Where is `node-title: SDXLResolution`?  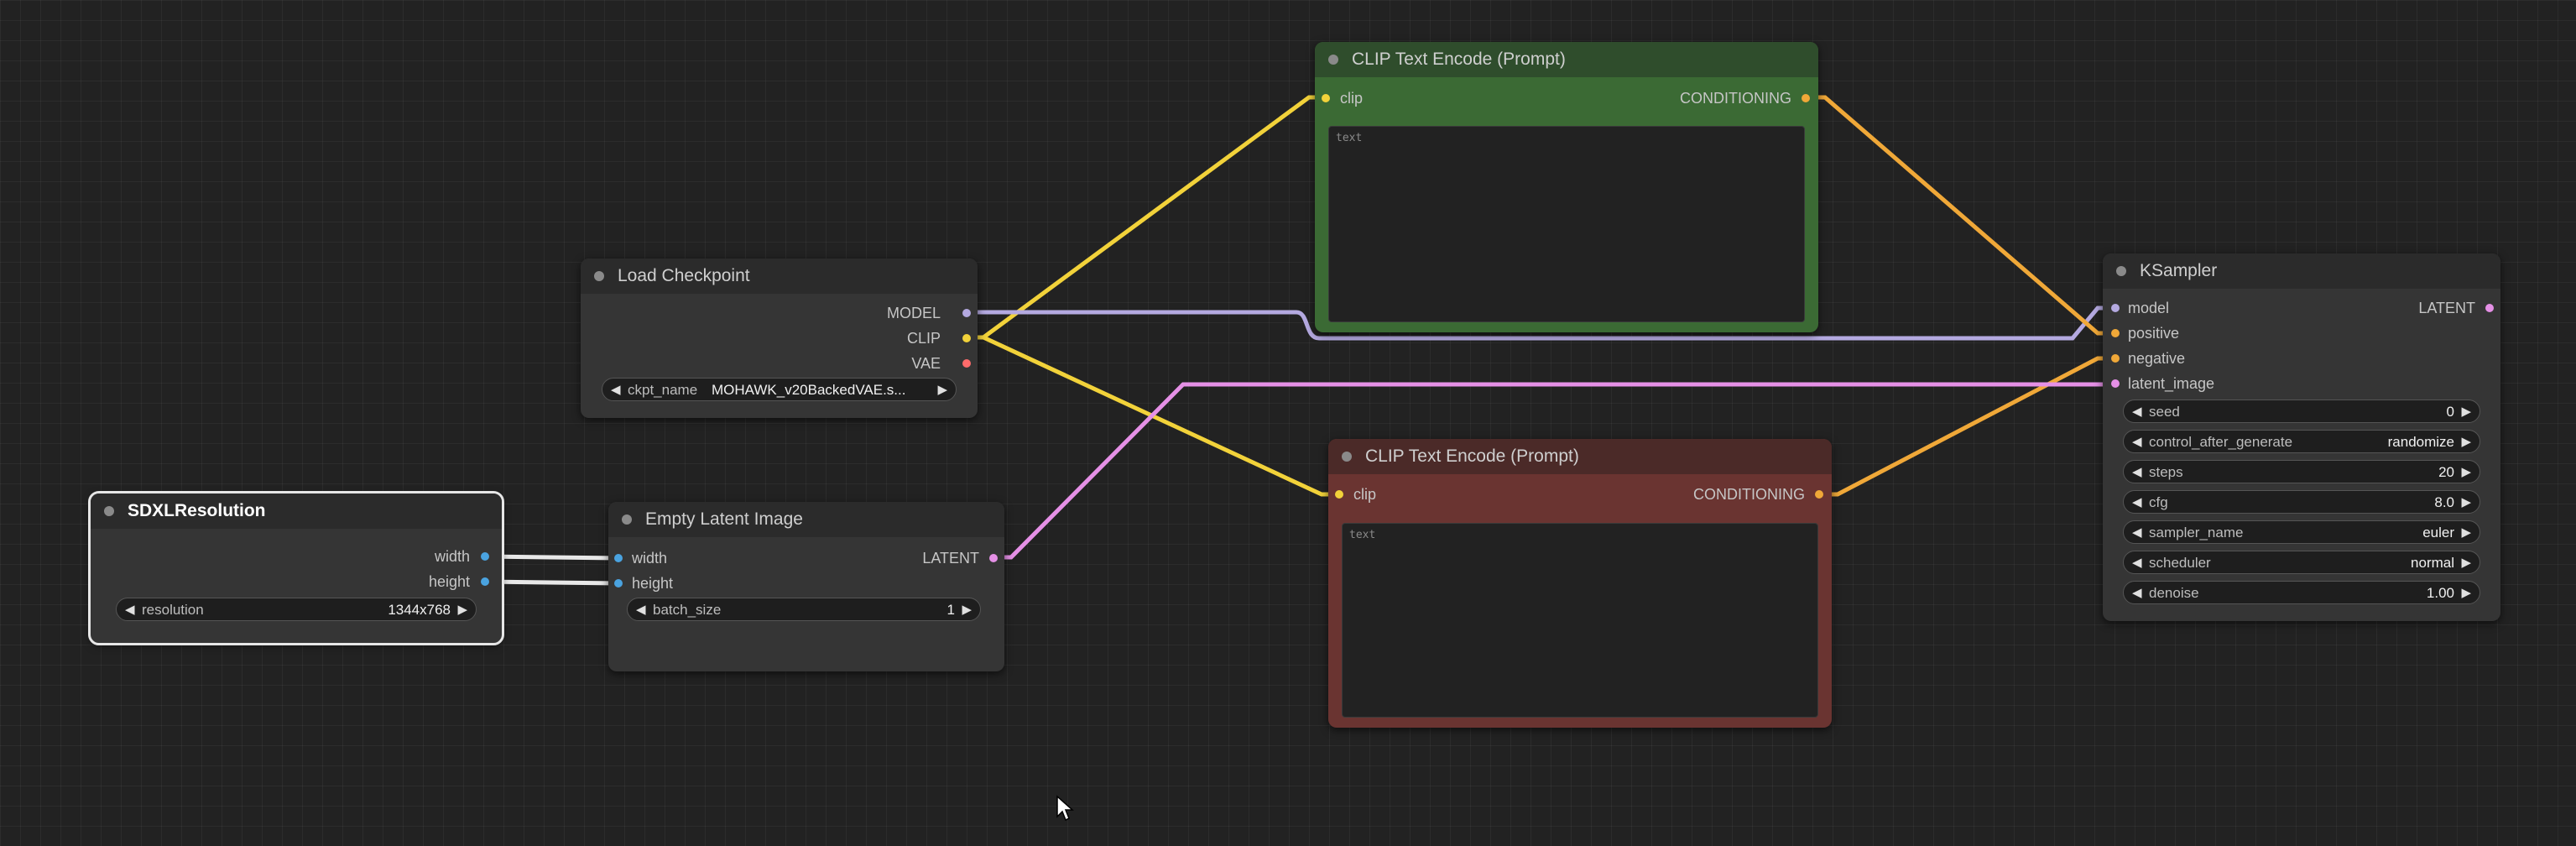
node-title: SDXLResolution is located at coordinates (296, 511).